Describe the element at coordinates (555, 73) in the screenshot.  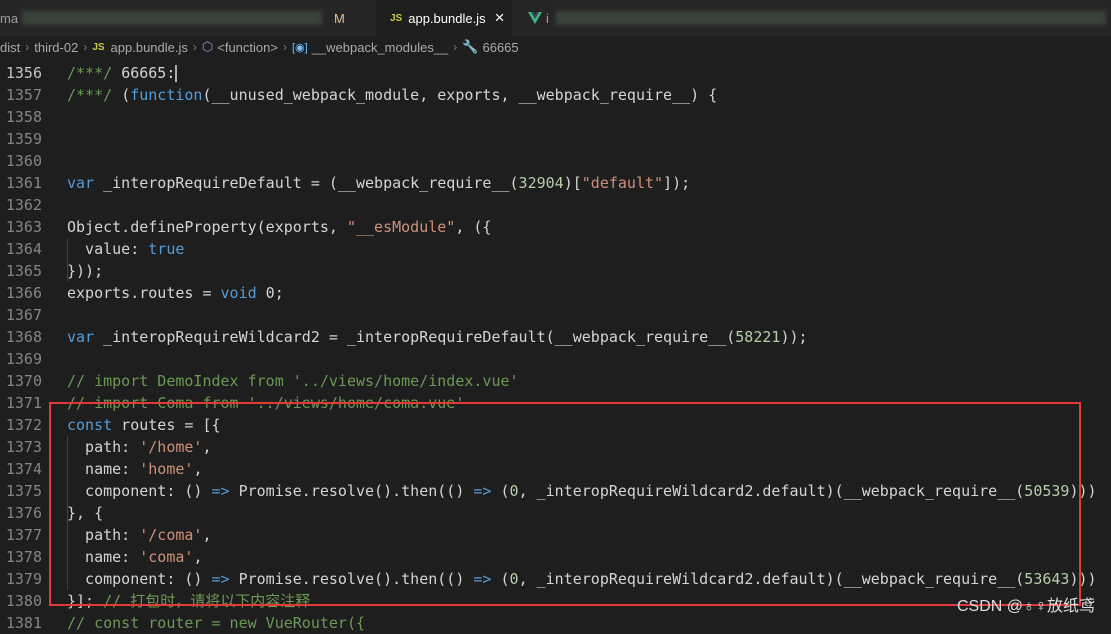
I see `code-line: 1356 /***/ 66665:` at that location.